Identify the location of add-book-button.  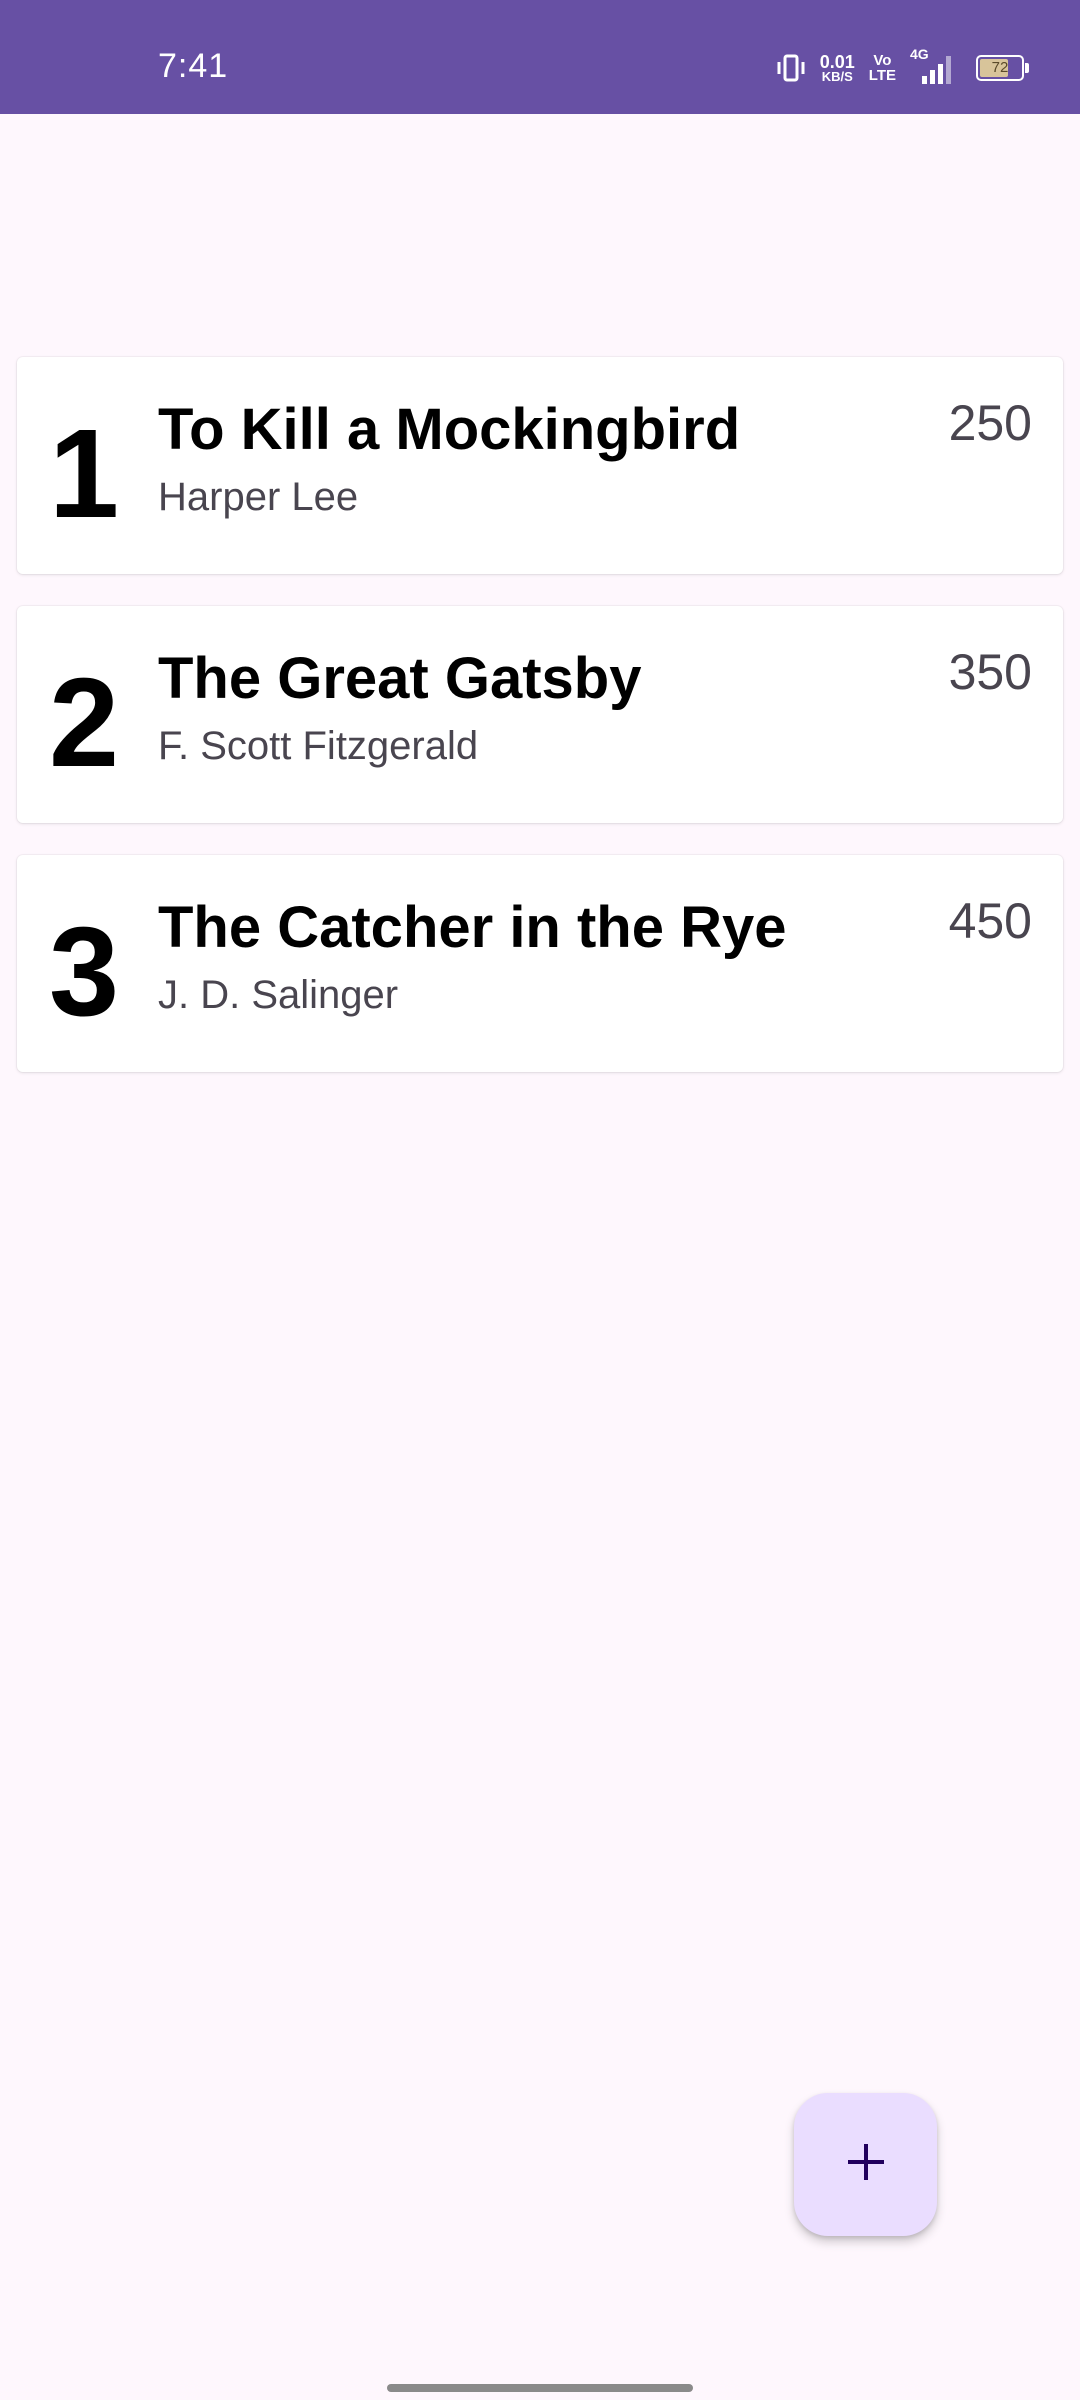
(865, 2164).